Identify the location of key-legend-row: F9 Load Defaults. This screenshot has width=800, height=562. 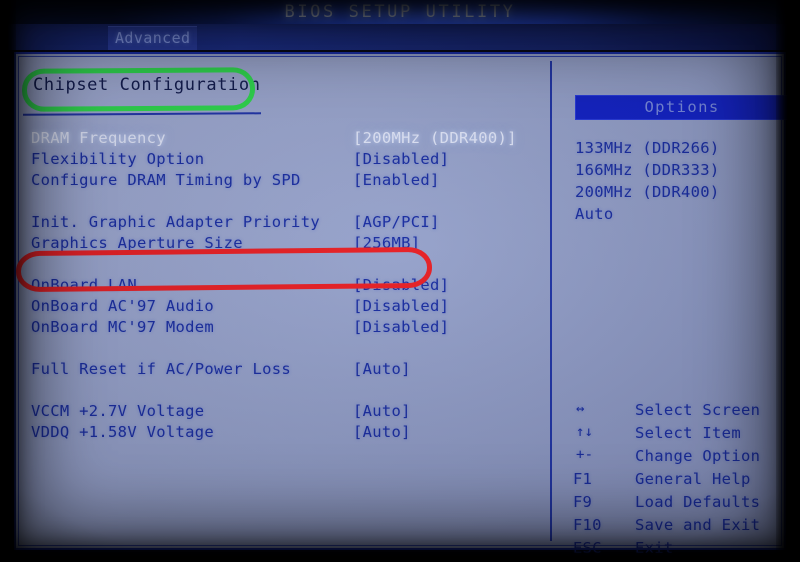
(686, 504).